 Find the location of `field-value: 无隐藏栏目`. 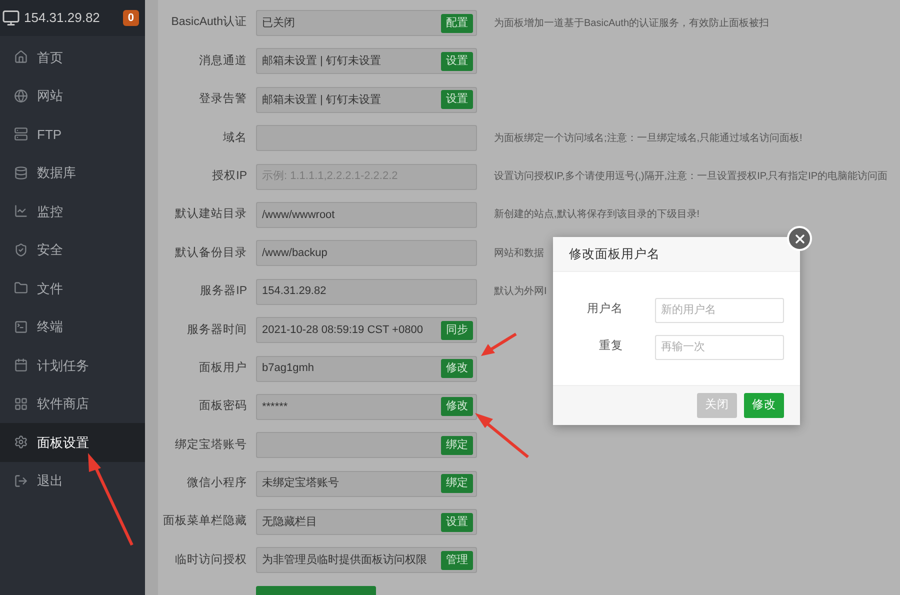

field-value: 无隐藏栏目 is located at coordinates (290, 522).